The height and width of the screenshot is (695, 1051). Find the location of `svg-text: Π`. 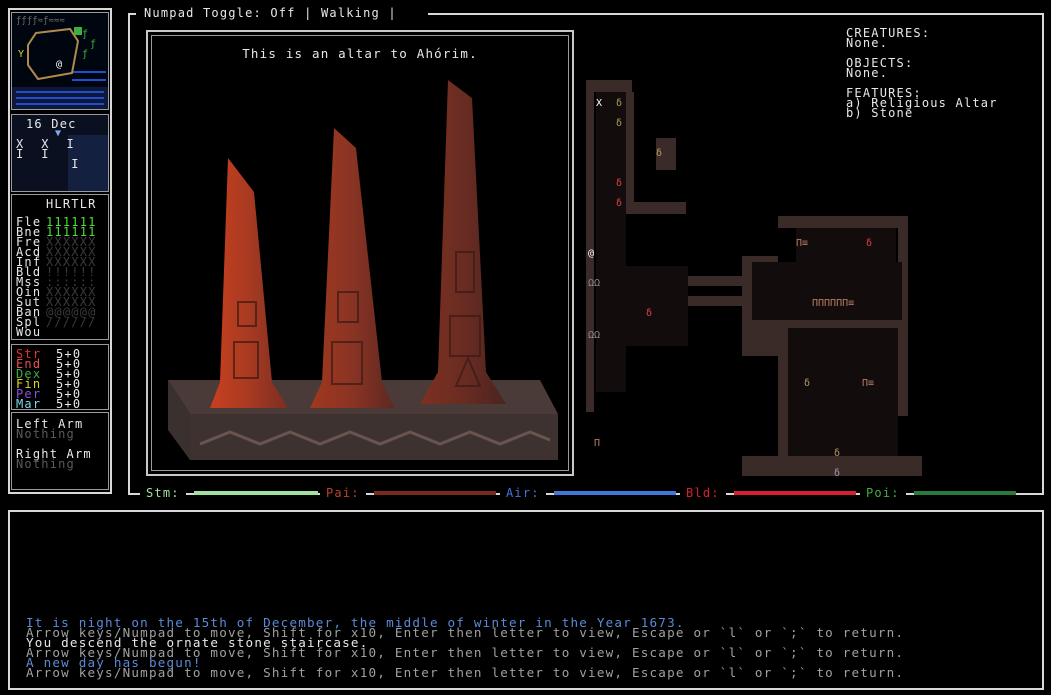

svg-text: Π is located at coordinates (597, 443).